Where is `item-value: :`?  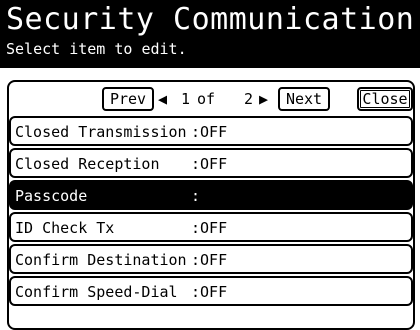
item-value: : is located at coordinates (196, 196).